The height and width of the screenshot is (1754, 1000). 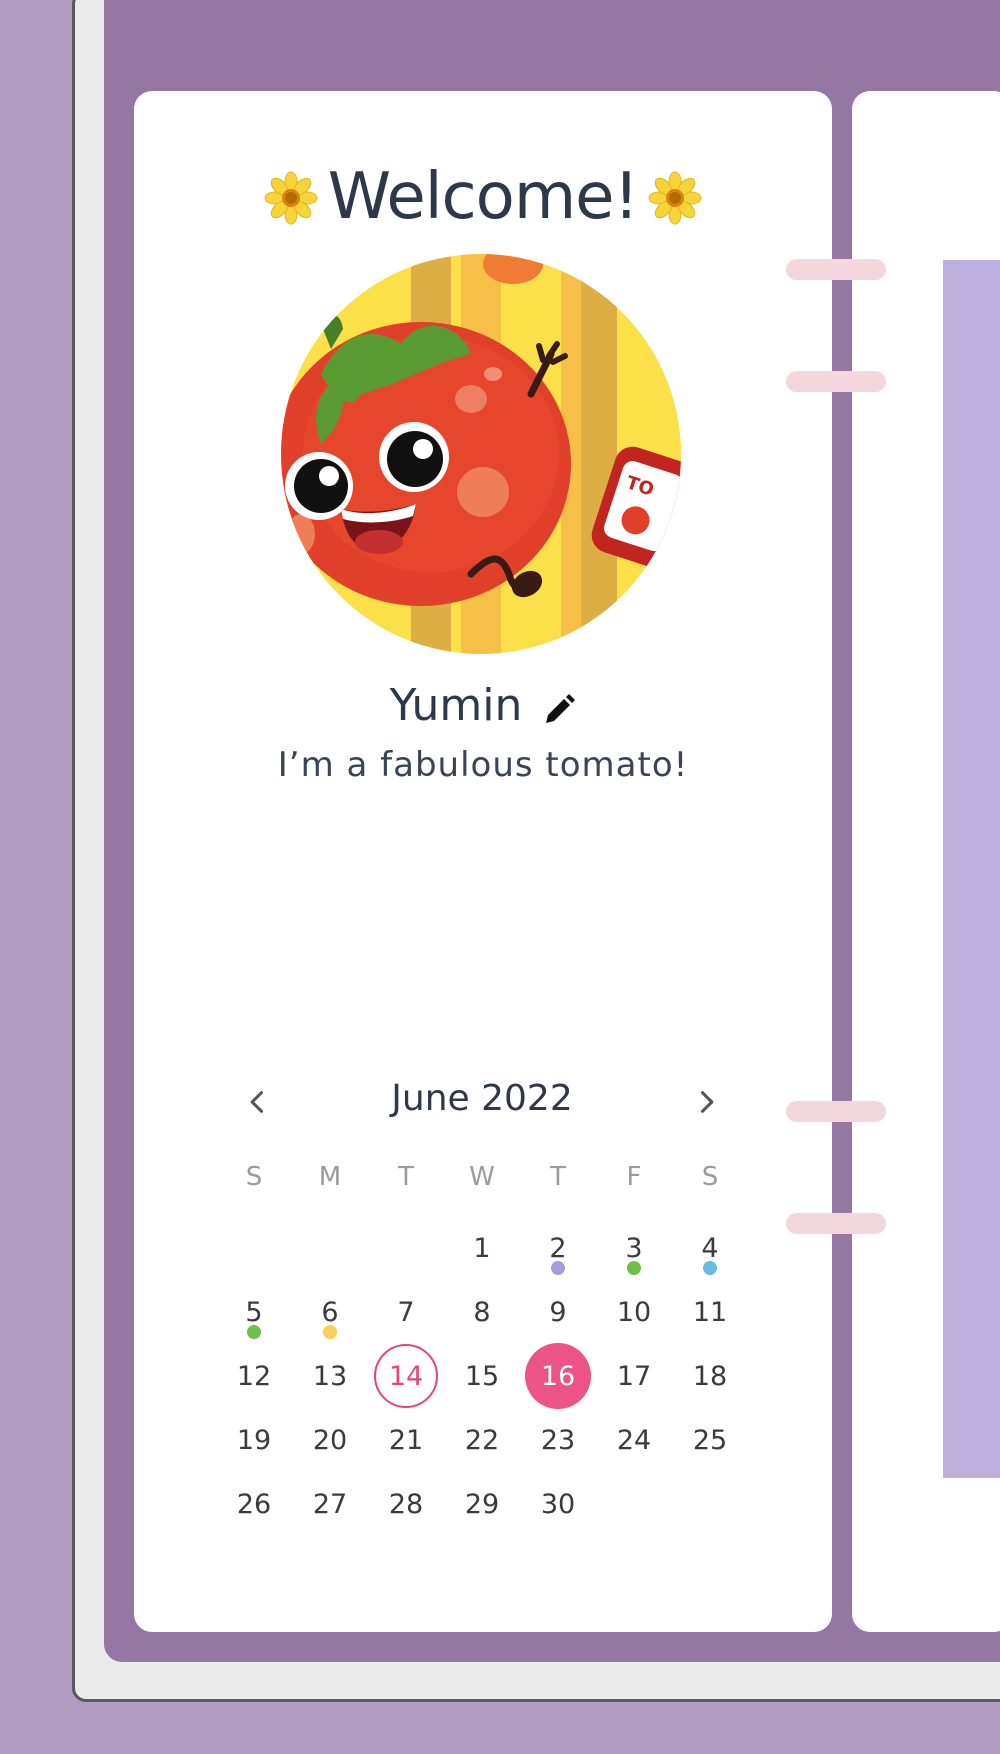 I want to click on calendar-day: 21, so click(x=406, y=1440).